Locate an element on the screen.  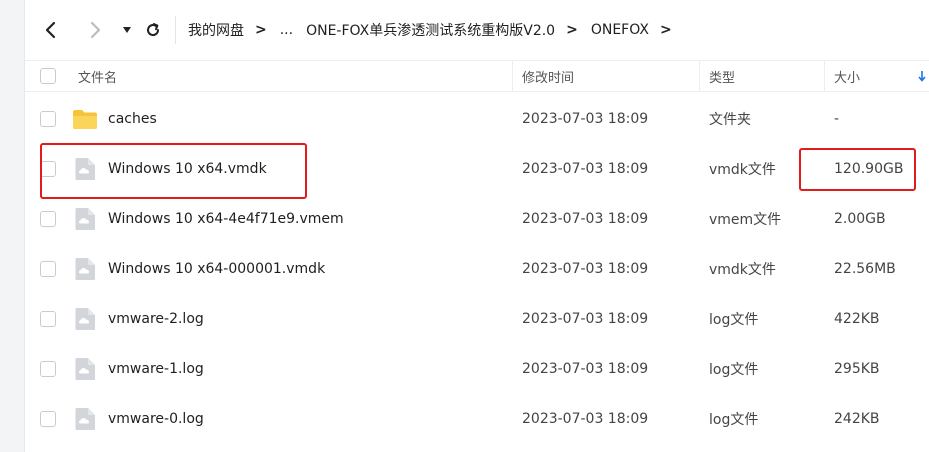
chevron-left-icon is located at coordinates (50, 30).